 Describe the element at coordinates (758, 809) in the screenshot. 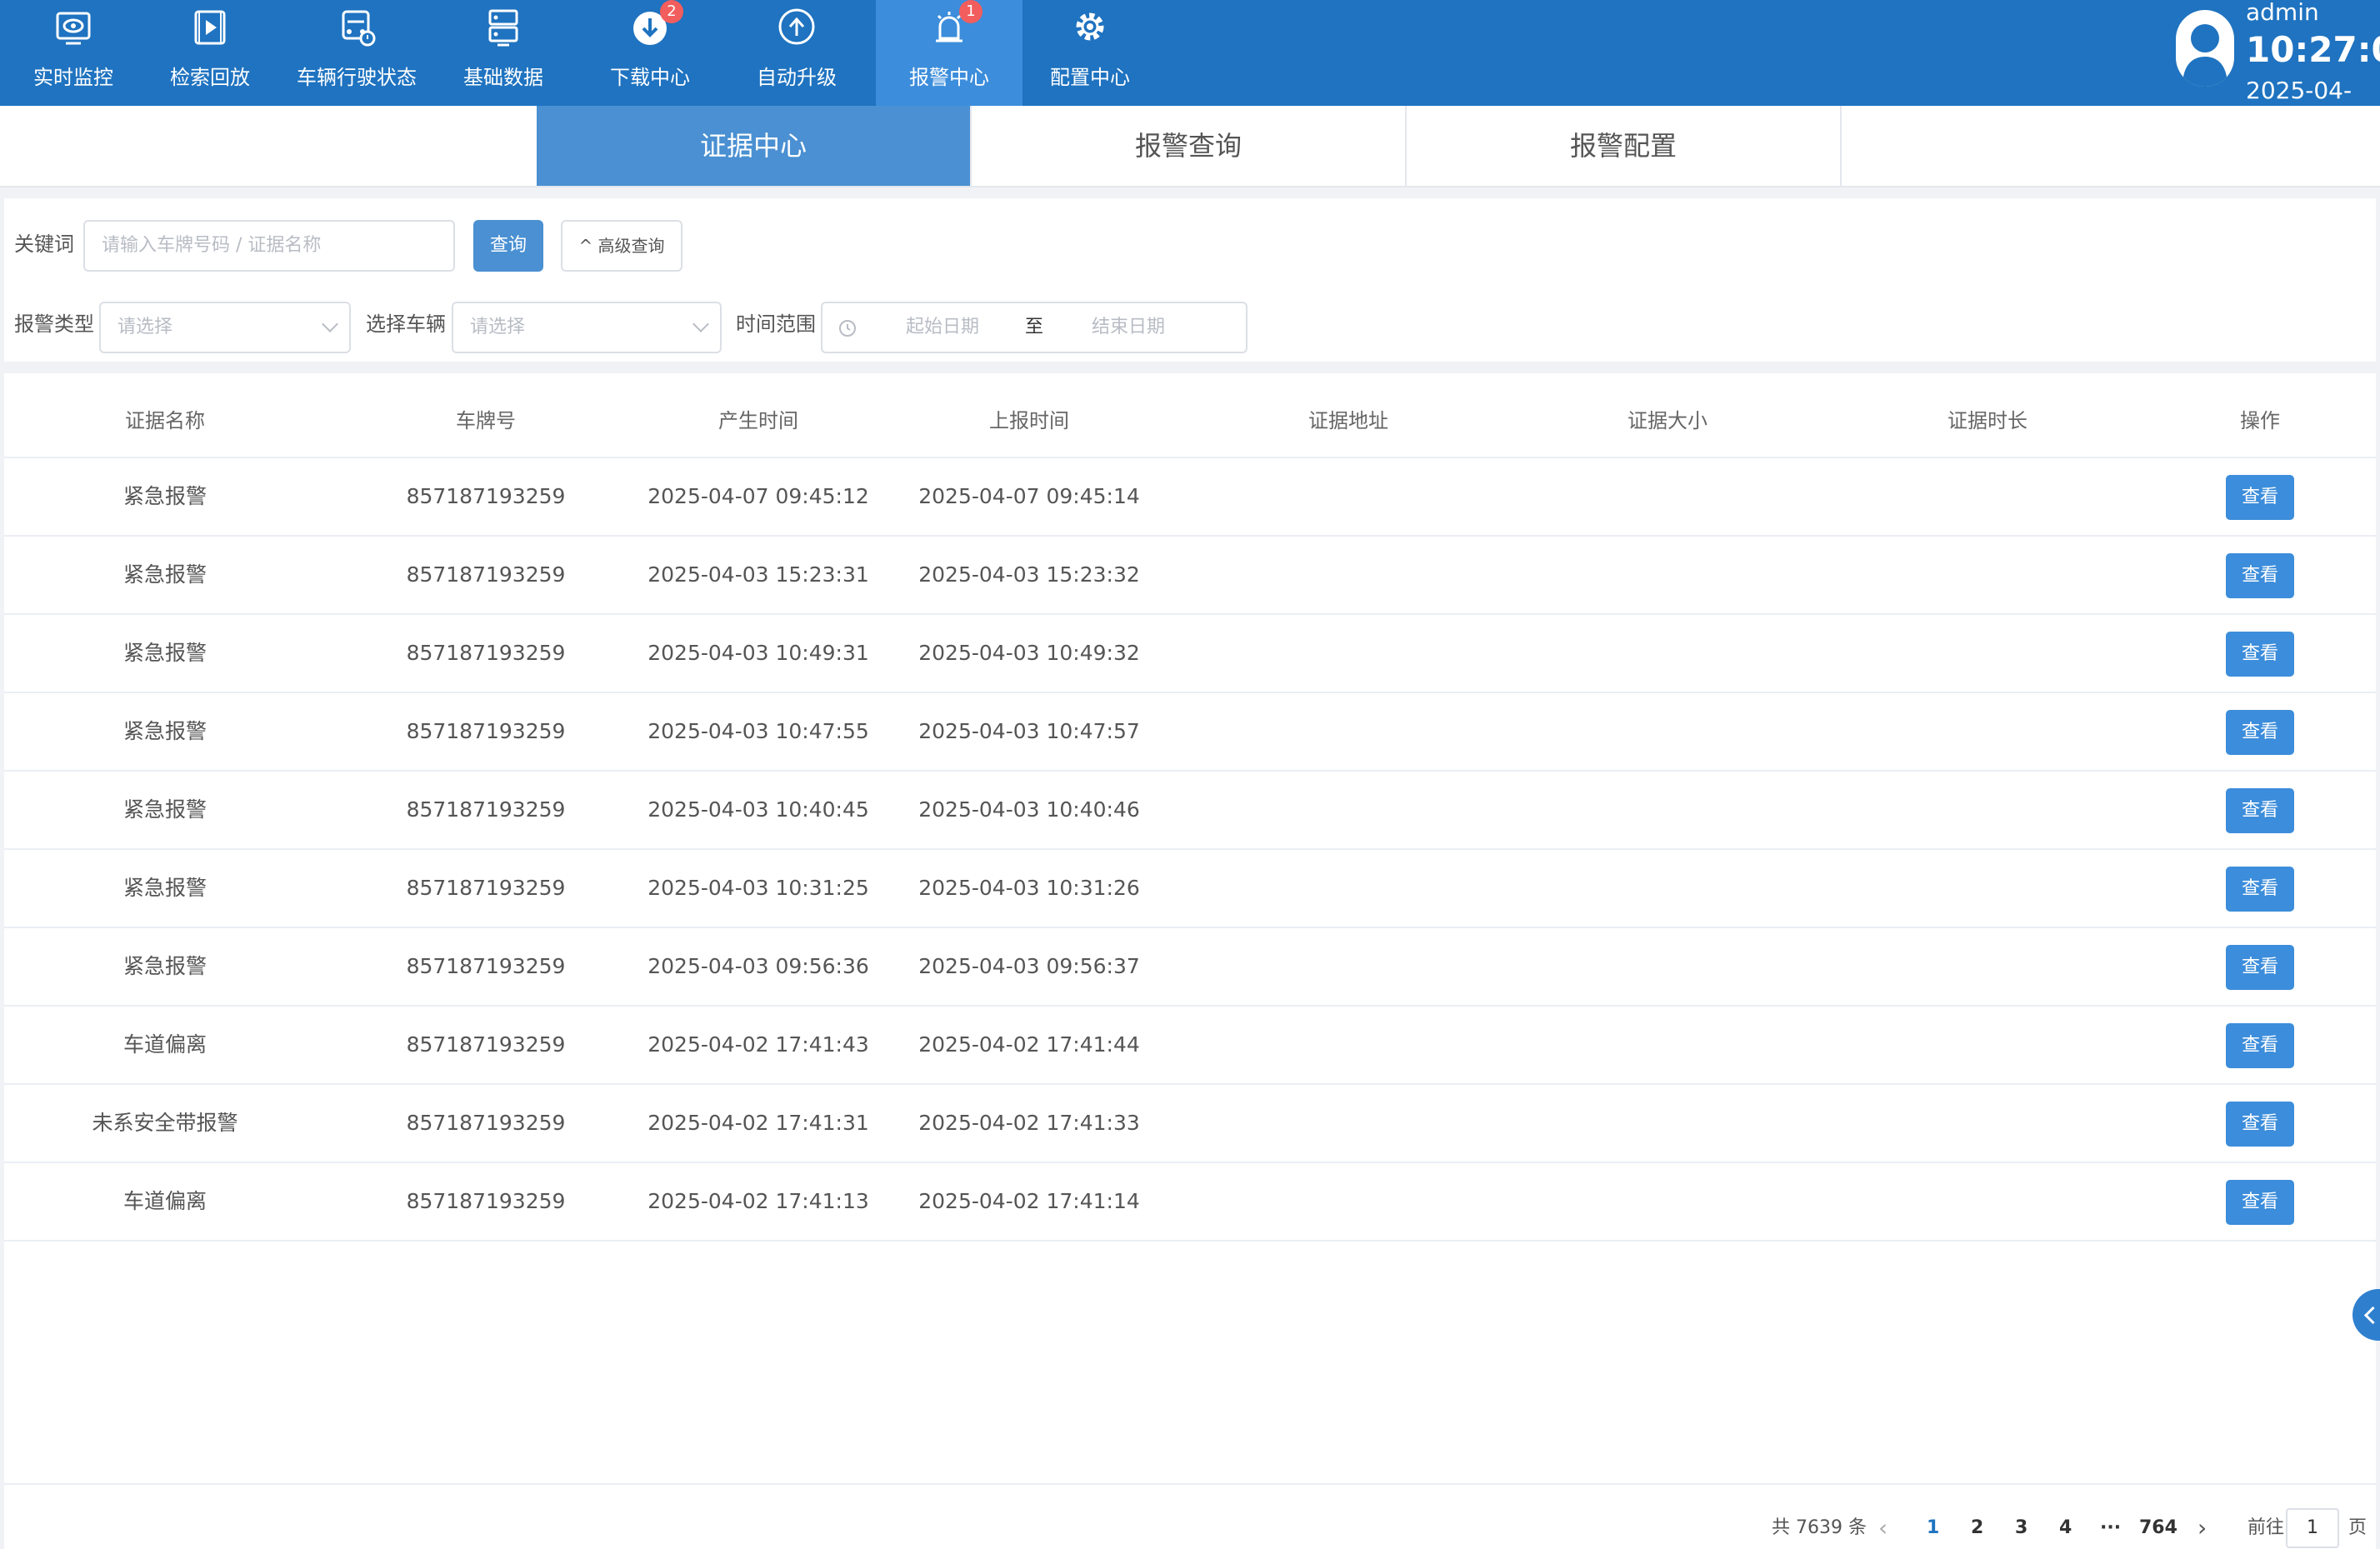

I see `cell-created-time: 2025-04-03 10:40:45` at that location.